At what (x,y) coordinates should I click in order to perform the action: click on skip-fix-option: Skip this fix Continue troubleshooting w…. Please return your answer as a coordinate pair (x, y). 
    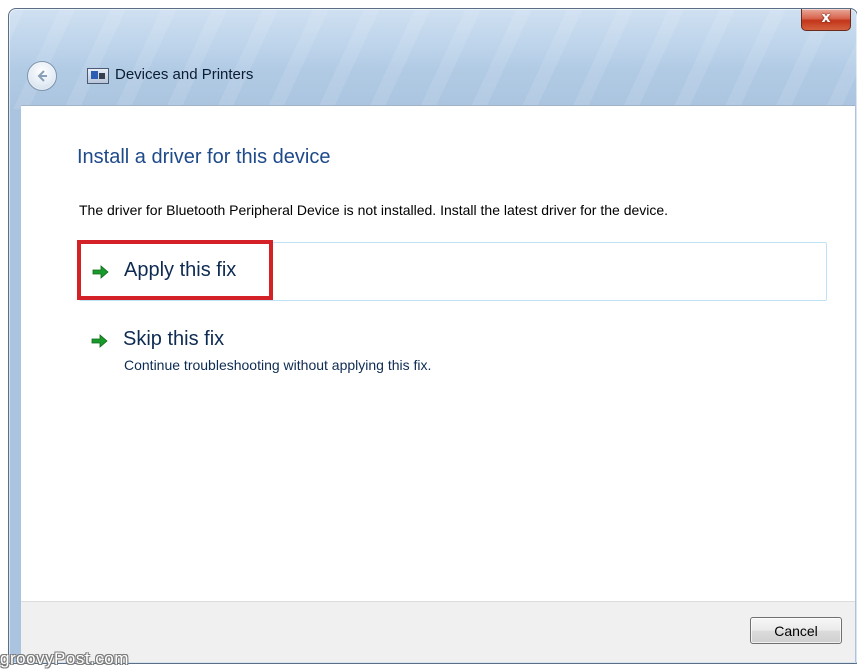
    Looking at the image, I should click on (452, 350).